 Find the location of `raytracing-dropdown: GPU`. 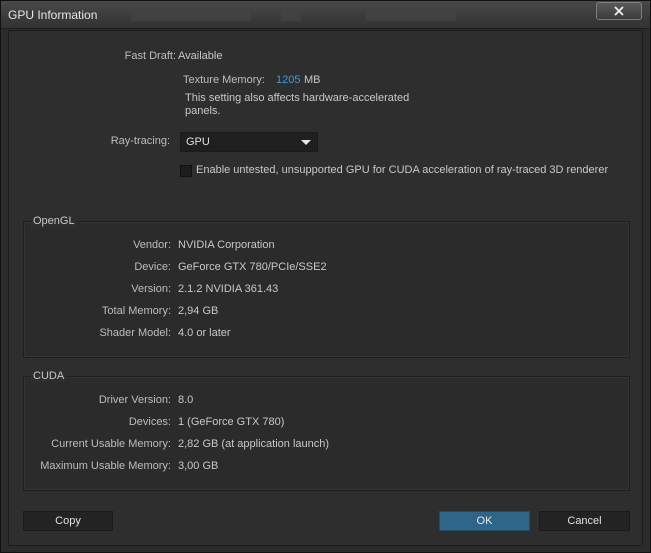

raytracing-dropdown: GPU is located at coordinates (249, 142).